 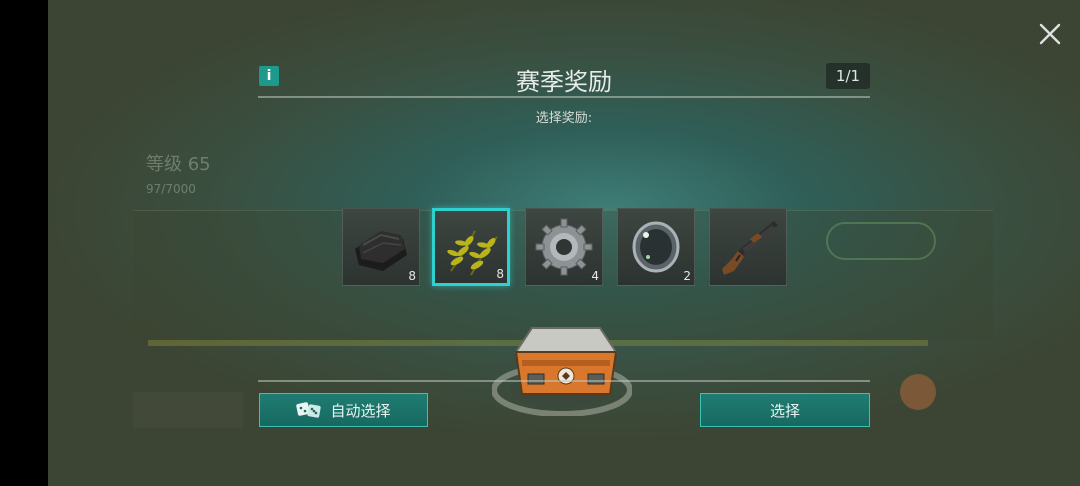 I want to click on select-label: 选择, so click(x=784, y=410).